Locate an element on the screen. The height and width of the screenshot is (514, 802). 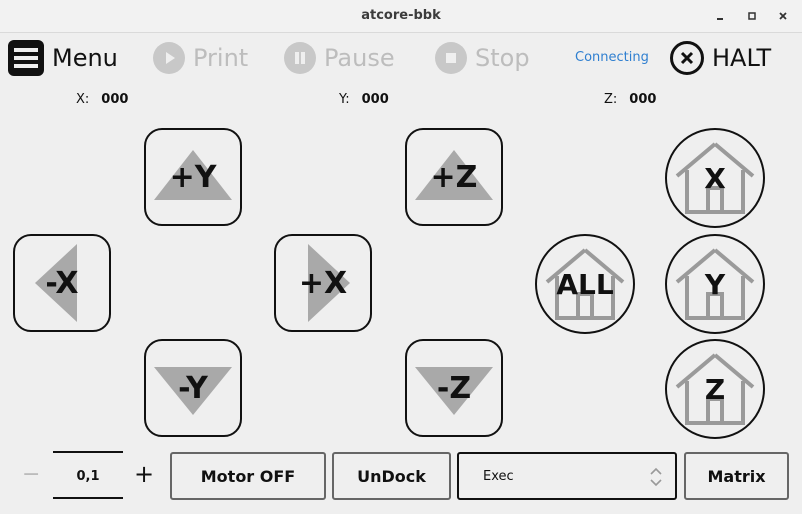
home-all-label: ALL is located at coordinates (585, 284).